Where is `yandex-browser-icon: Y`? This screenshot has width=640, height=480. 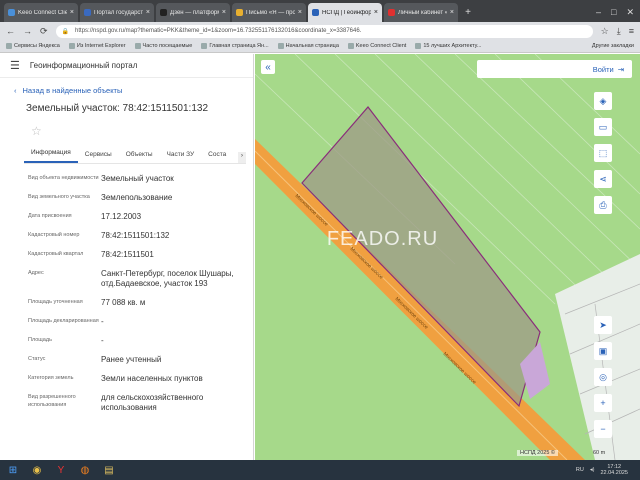 yandex-browser-icon: Y is located at coordinates (61, 470).